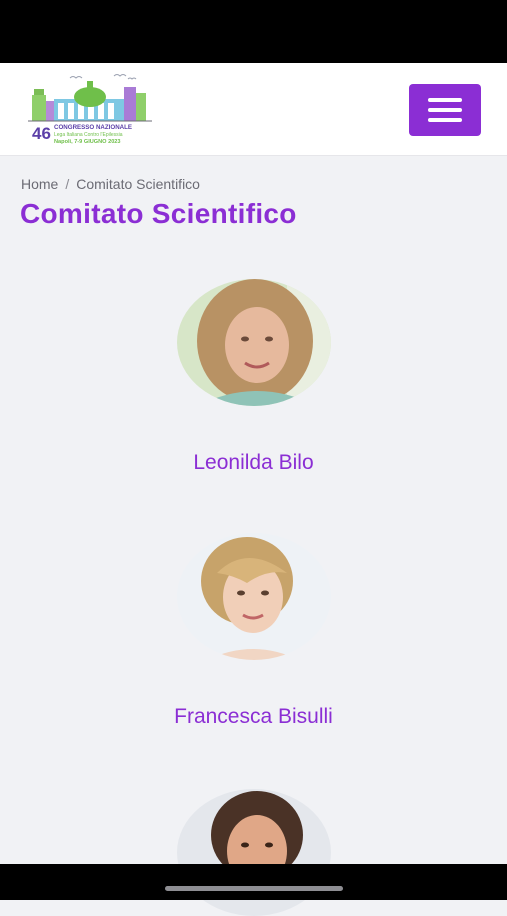 This screenshot has height=916, width=507. I want to click on system-navigation-bar, so click(253, 882).